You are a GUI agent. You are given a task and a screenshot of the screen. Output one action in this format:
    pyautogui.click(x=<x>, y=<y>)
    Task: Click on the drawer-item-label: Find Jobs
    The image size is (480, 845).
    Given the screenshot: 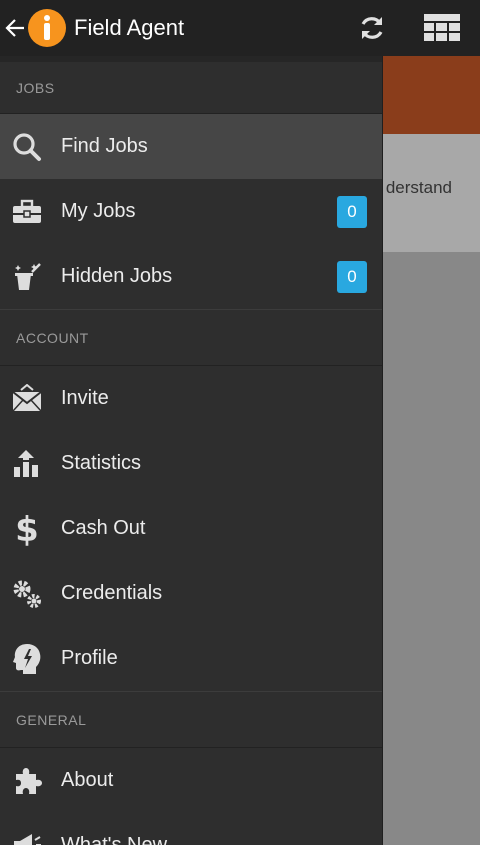 What is the action you would take?
    pyautogui.click(x=104, y=146)
    